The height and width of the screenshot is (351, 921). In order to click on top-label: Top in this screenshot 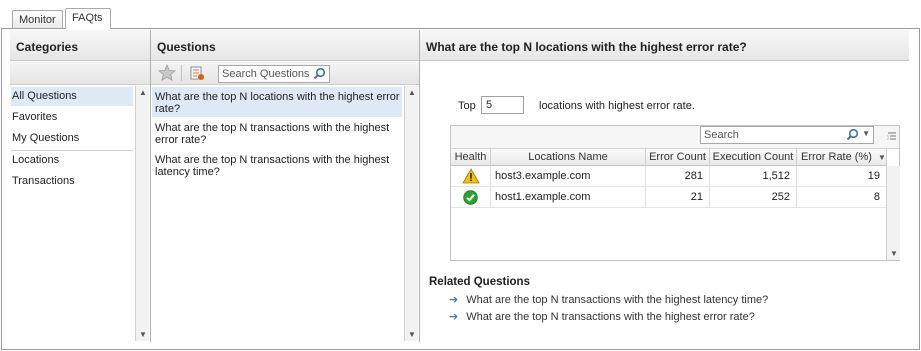, I will do `click(467, 106)`.